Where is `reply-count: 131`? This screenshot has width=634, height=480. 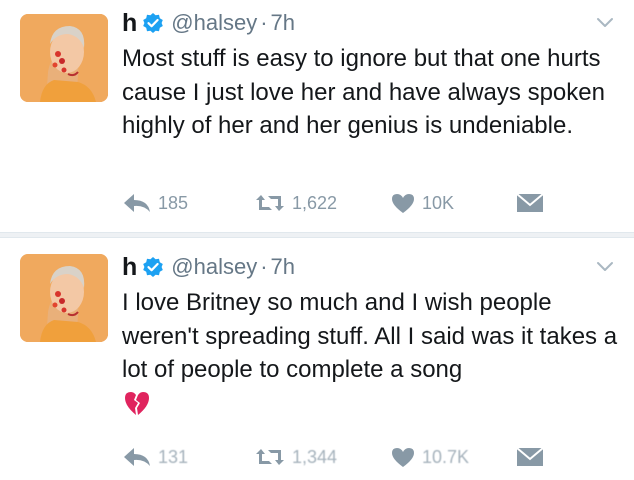
reply-count: 131 is located at coordinates (173, 456).